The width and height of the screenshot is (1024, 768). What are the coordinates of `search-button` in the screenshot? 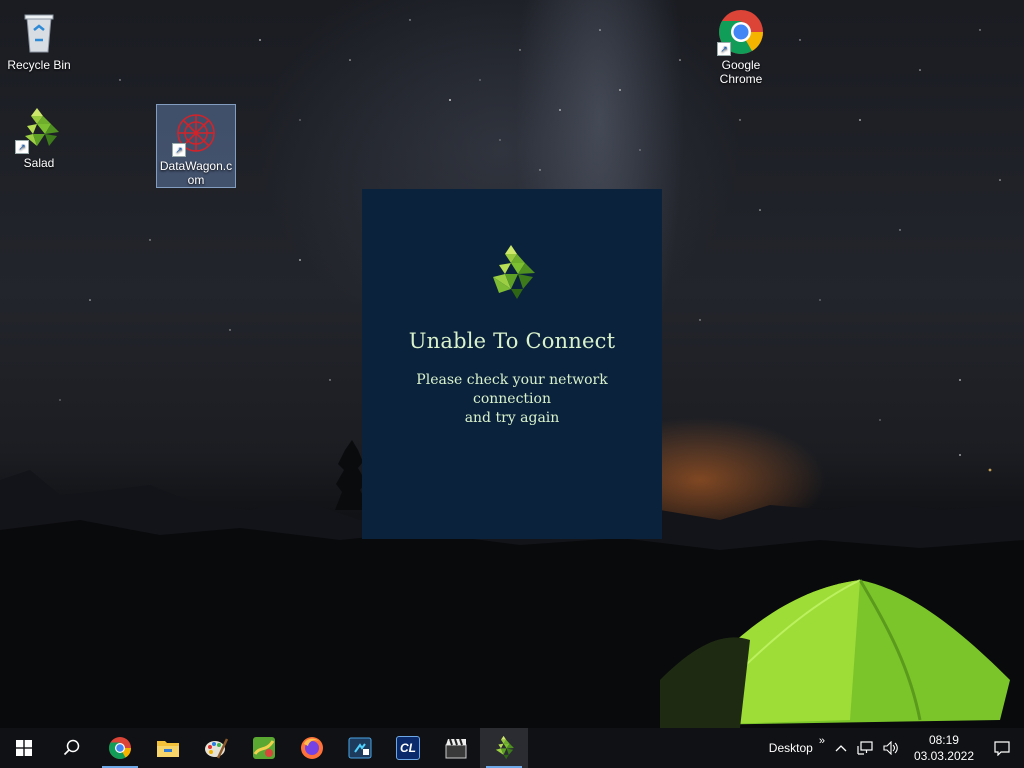 It's located at (72, 748).